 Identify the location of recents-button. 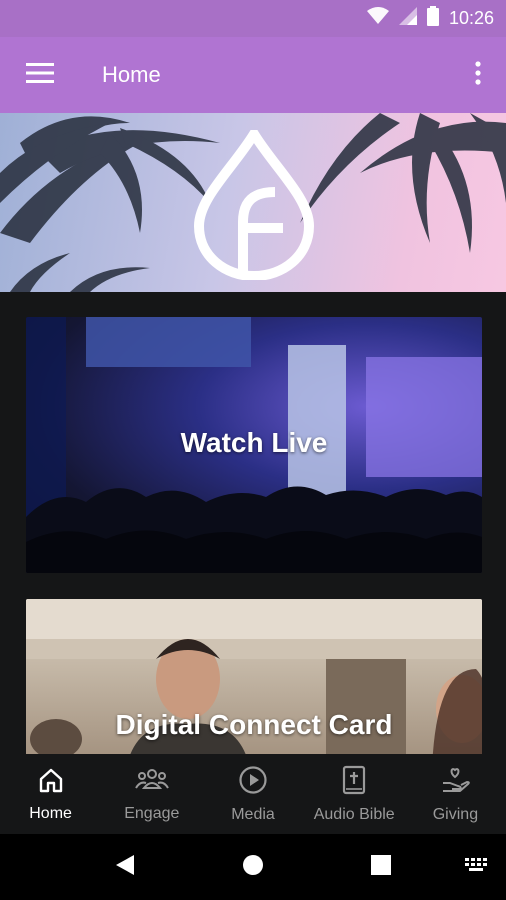
(381, 867).